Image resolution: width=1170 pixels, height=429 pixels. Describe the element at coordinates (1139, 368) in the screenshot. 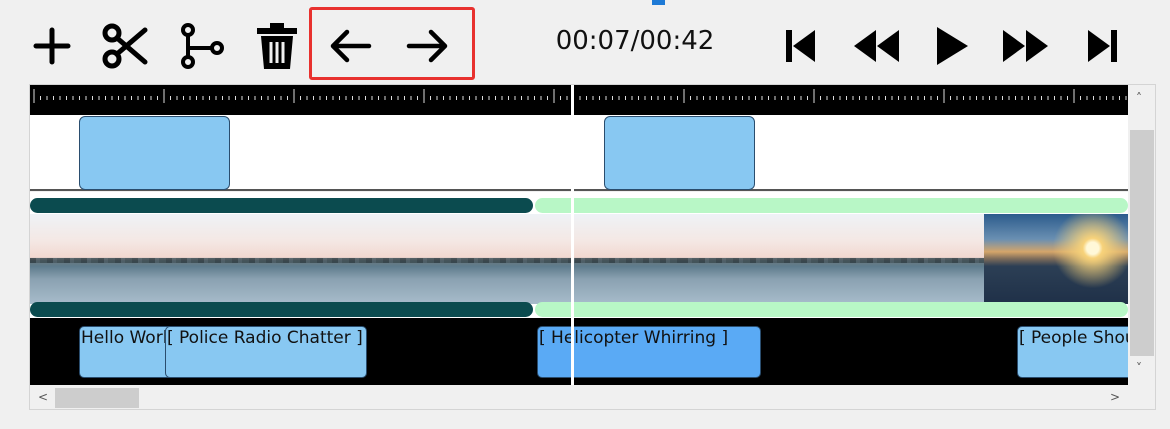

I see `scroll-down-arrow: ˅` at that location.